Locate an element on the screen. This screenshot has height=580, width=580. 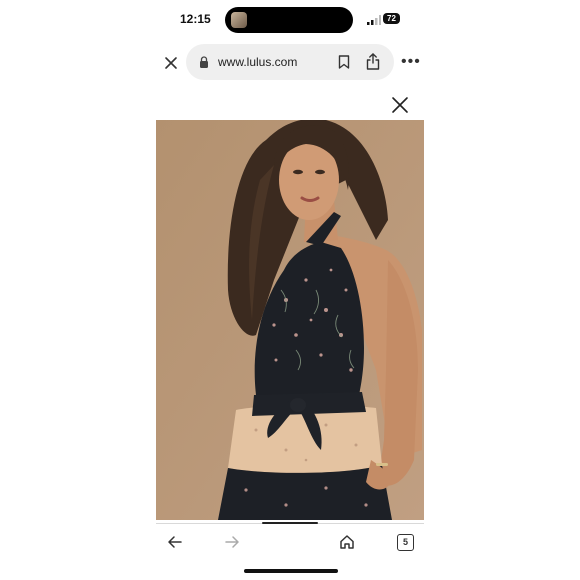
battery-icon: 72 is located at coordinates (391, 18).